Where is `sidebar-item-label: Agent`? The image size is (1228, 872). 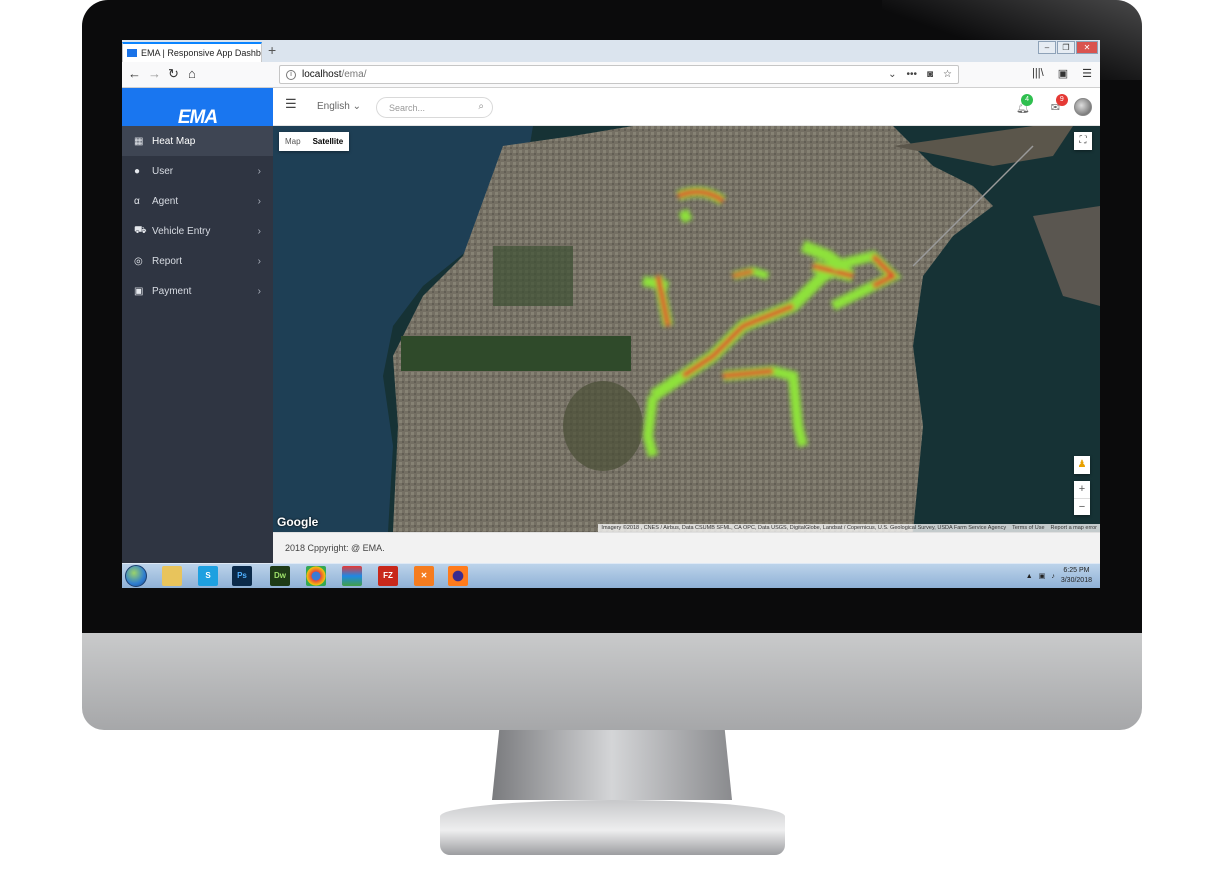 sidebar-item-label: Agent is located at coordinates (165, 201).